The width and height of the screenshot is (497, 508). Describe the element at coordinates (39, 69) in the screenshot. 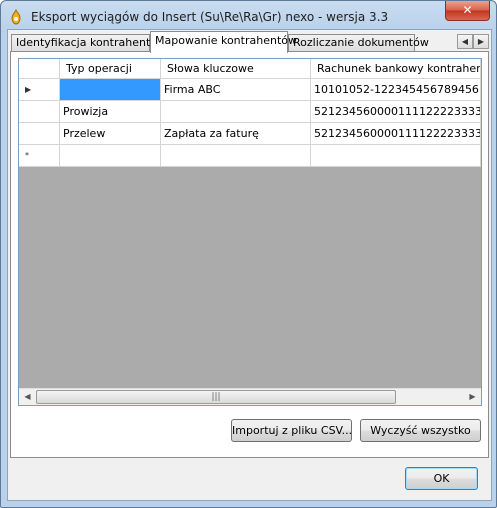

I see `grid-corner-header` at that location.